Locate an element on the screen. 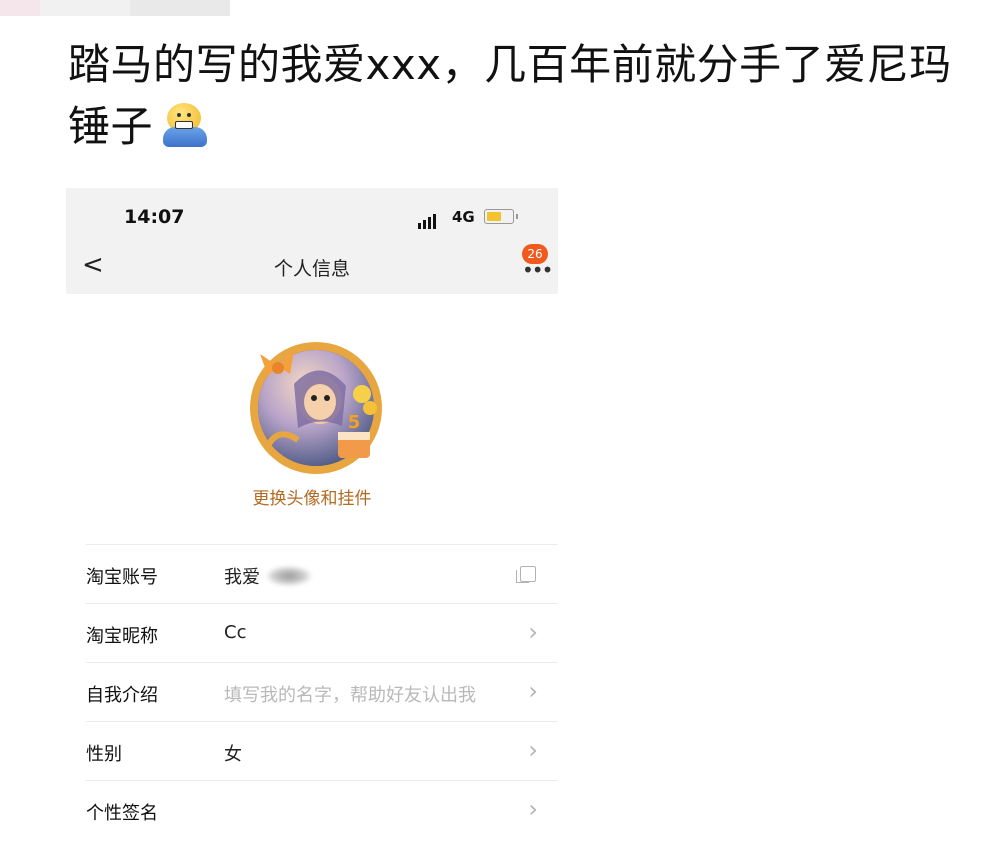  gender-value: 女 is located at coordinates (233, 754).